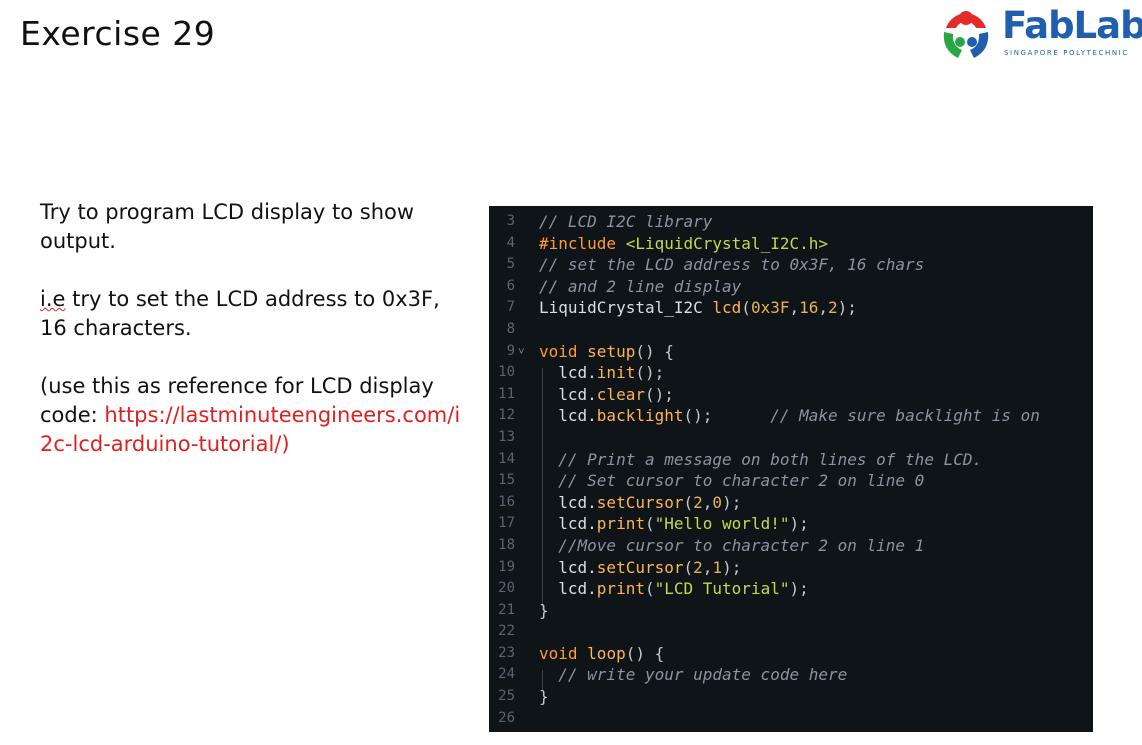  What do you see at coordinates (791, 330) in the screenshot?
I see `code-line: 8` at bounding box center [791, 330].